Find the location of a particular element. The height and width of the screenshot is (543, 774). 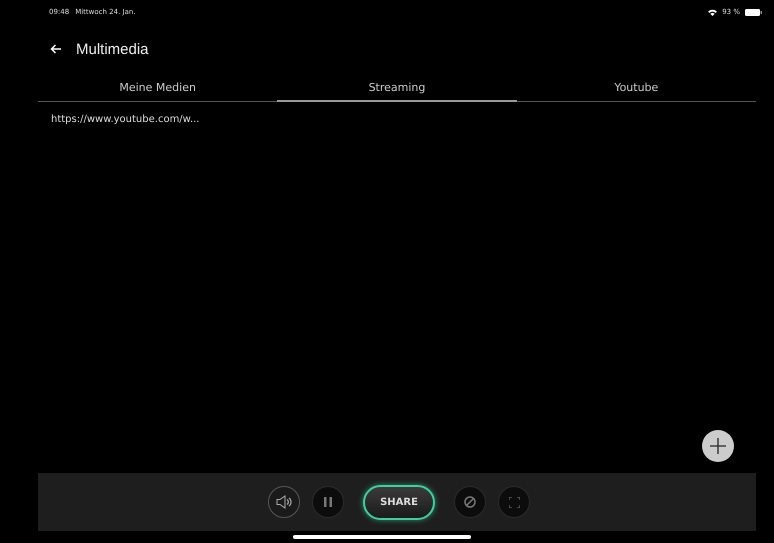

block-button is located at coordinates (470, 502).